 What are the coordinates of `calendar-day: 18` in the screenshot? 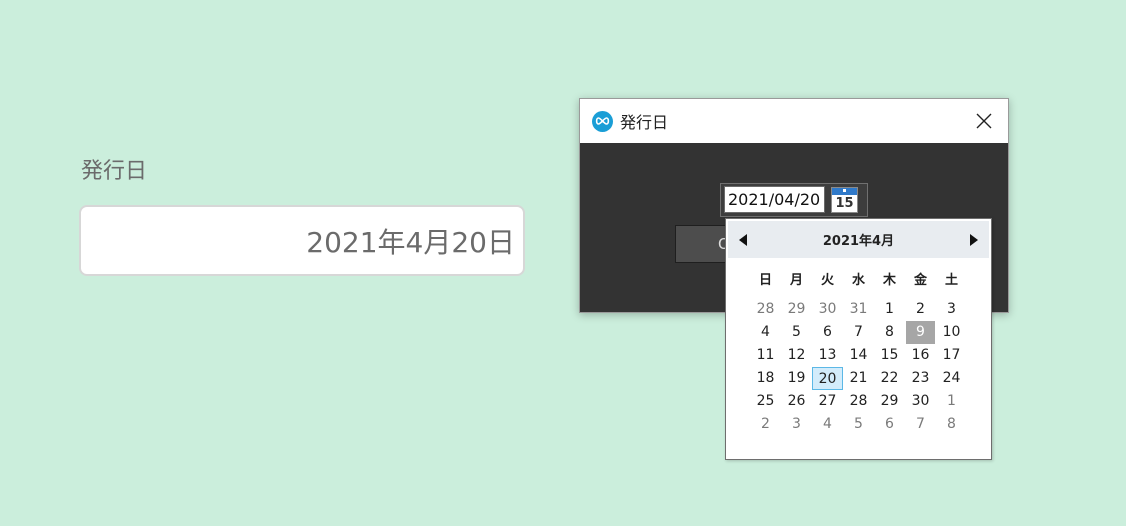 It's located at (765, 378).